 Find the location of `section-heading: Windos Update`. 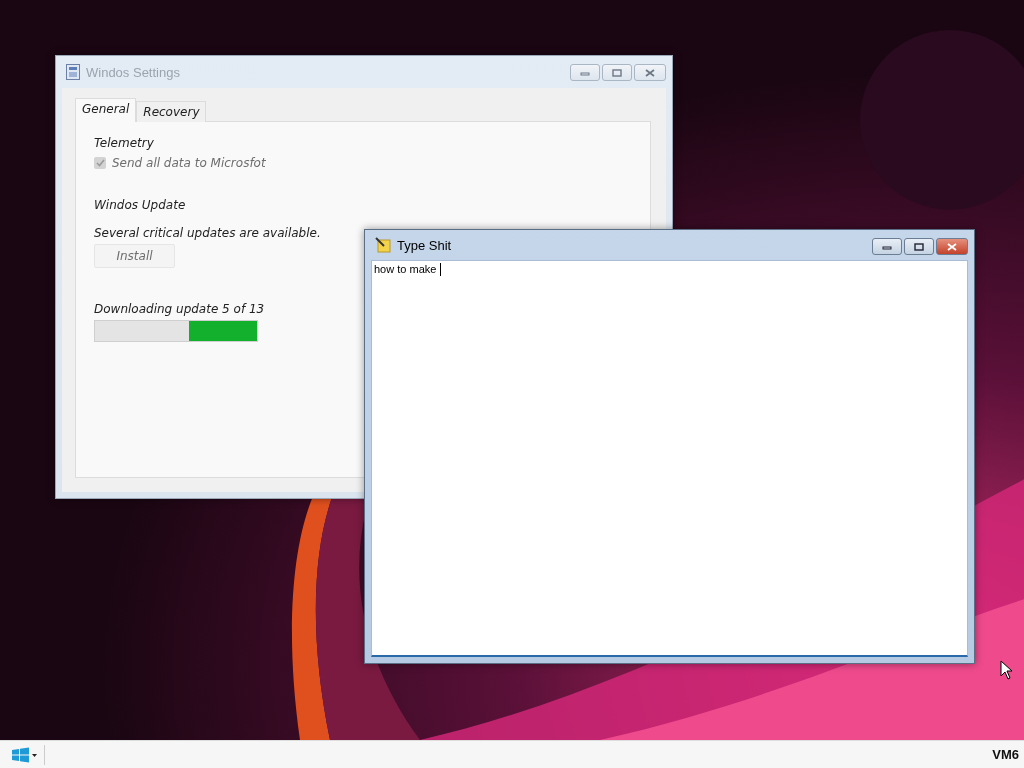

section-heading: Windos Update is located at coordinates (140, 205).